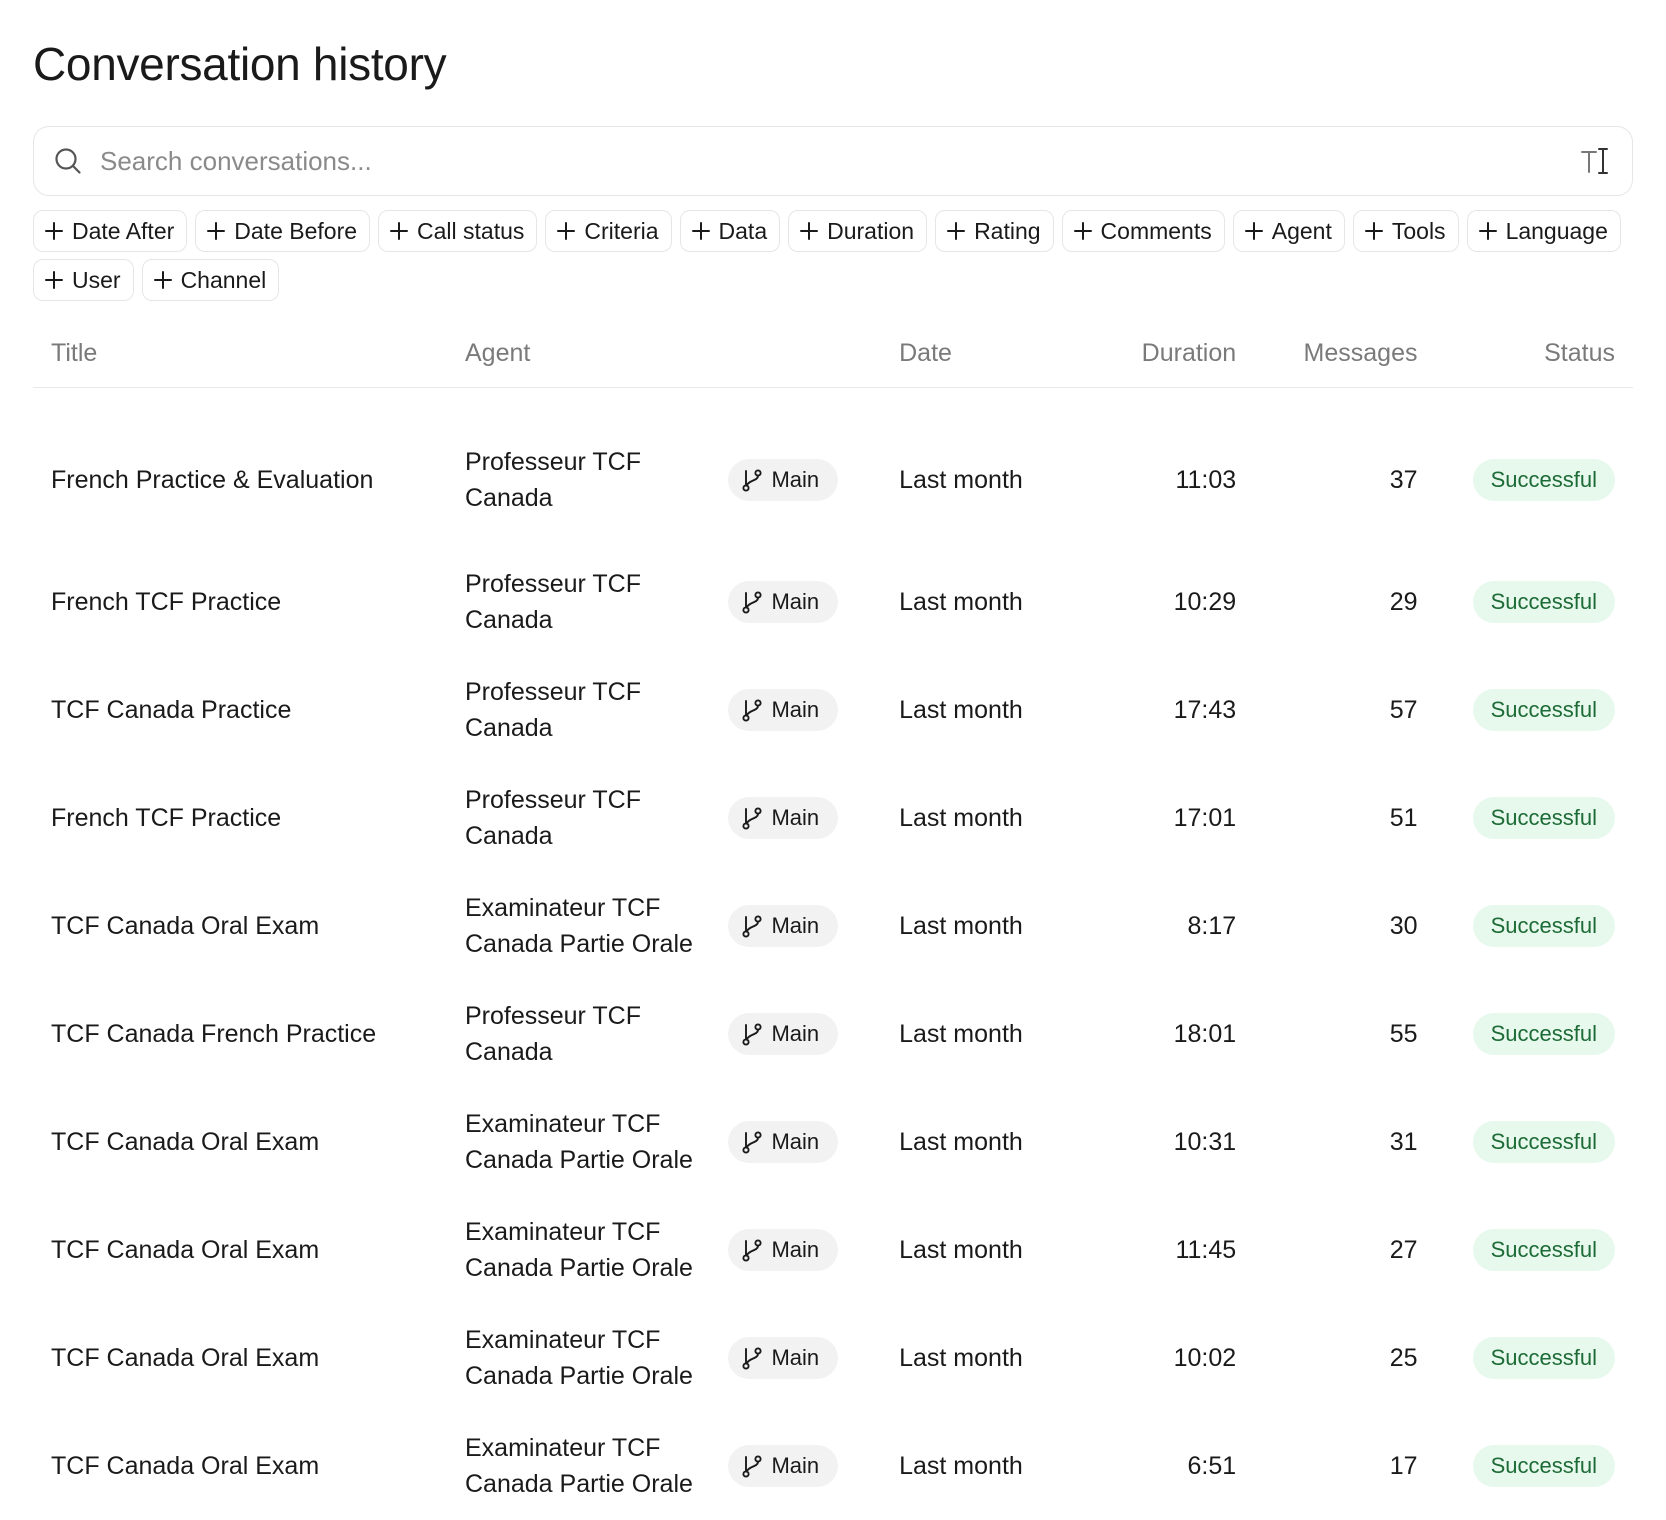 The image size is (1666, 1520). Describe the element at coordinates (223, 279) in the screenshot. I see `filter-chip-label: Channel` at that location.